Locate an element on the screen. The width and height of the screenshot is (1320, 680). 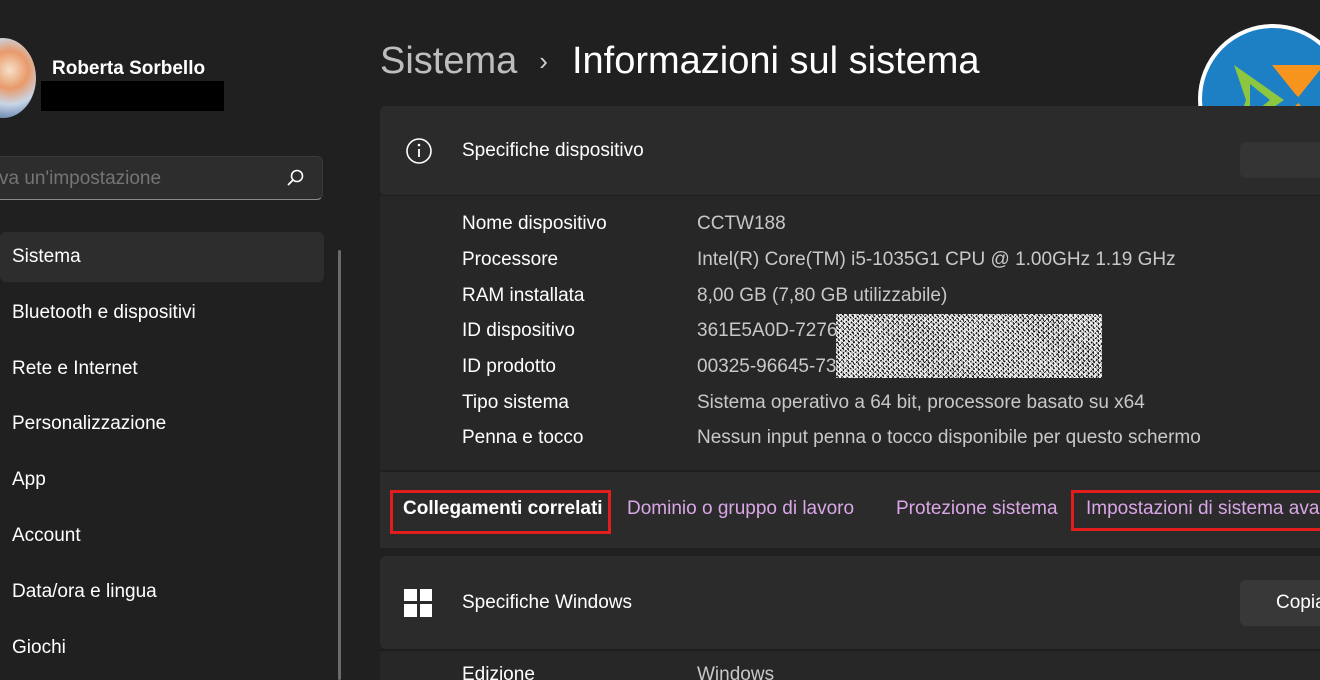
windows-specs-title: Specifiche Windows is located at coordinates (547, 602).